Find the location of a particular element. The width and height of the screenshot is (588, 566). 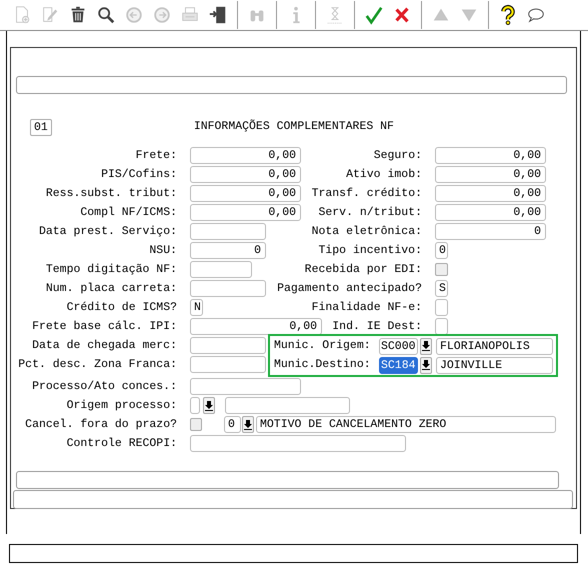

field-label: Cancel. fora do prazo? is located at coordinates (101, 424).